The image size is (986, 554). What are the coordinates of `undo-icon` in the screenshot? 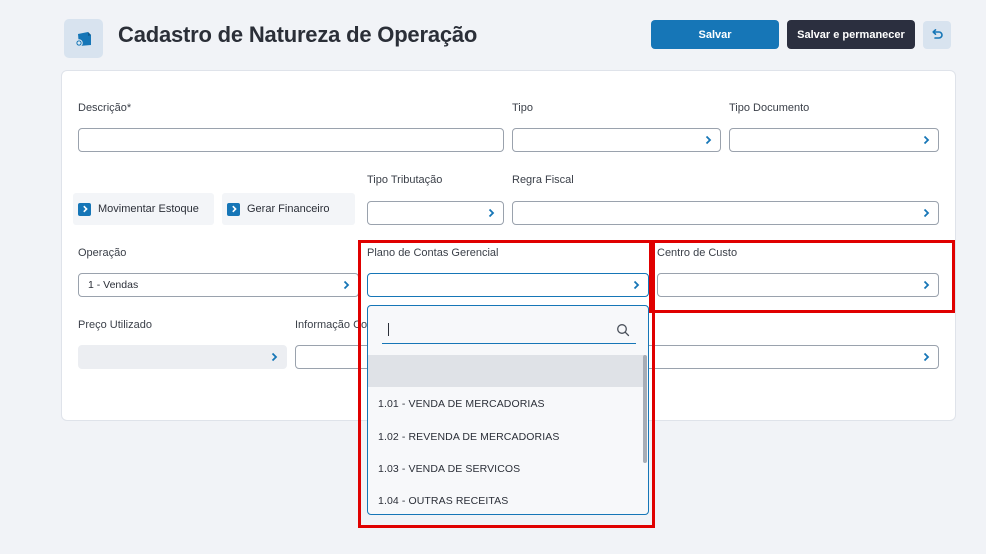 It's located at (937, 34).